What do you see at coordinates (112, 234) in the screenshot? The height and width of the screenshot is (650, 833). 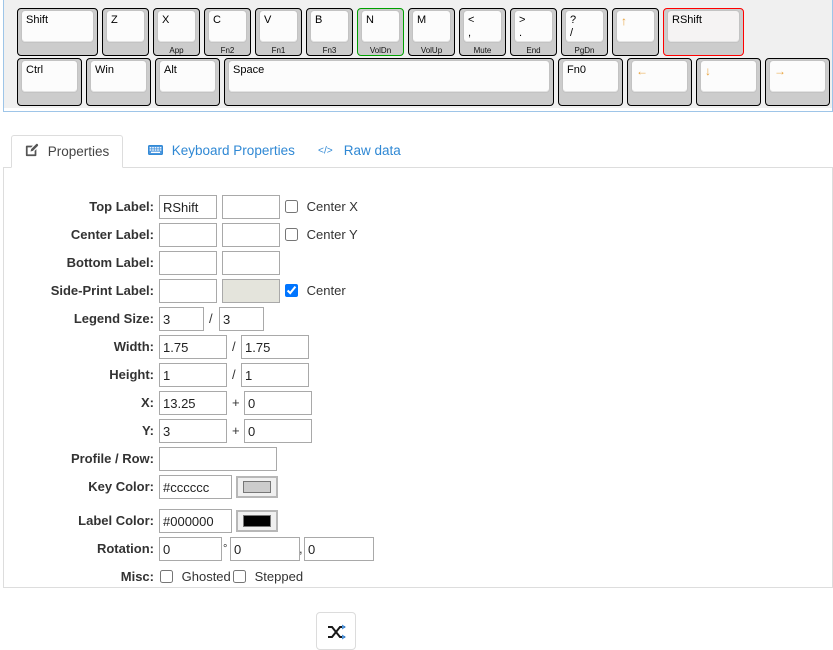 I see `center-label-label: Center Label:` at bounding box center [112, 234].